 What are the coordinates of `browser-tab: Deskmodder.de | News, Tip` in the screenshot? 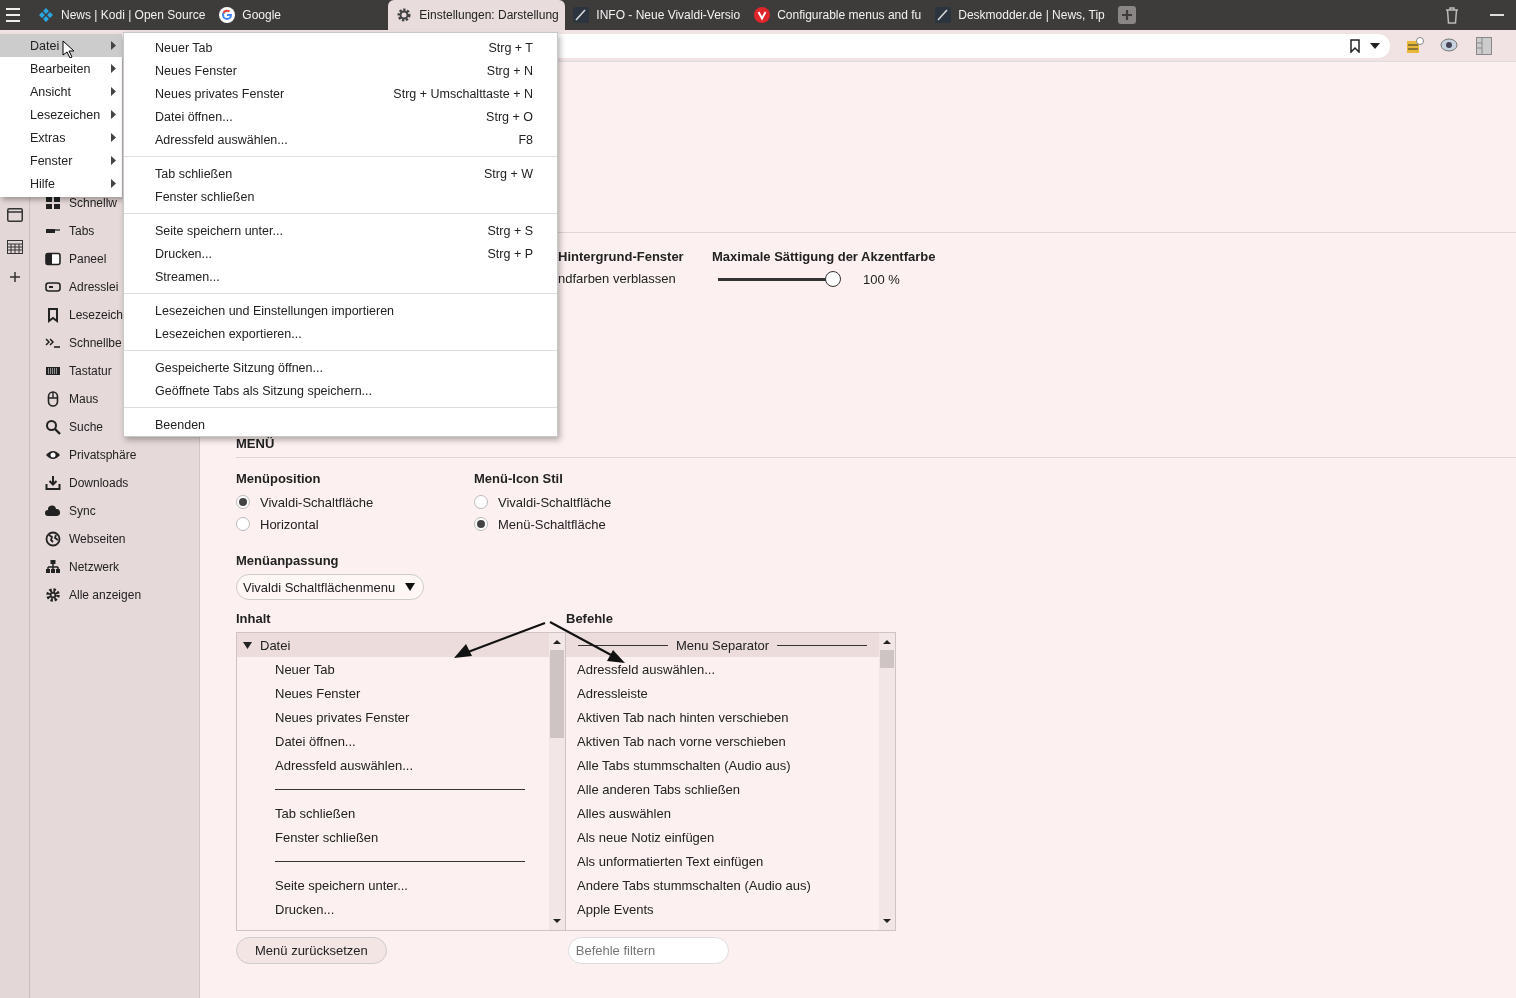 It's located at (1019, 15).